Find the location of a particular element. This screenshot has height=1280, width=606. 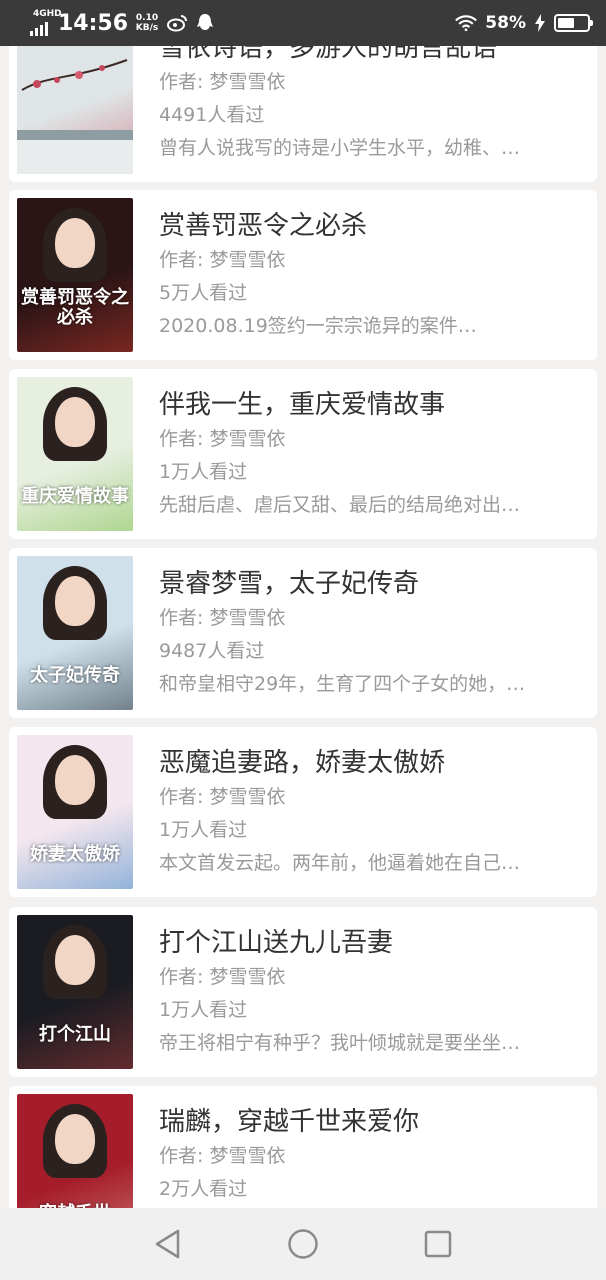

book-cover-image: 打个江山 is located at coordinates (75, 992).